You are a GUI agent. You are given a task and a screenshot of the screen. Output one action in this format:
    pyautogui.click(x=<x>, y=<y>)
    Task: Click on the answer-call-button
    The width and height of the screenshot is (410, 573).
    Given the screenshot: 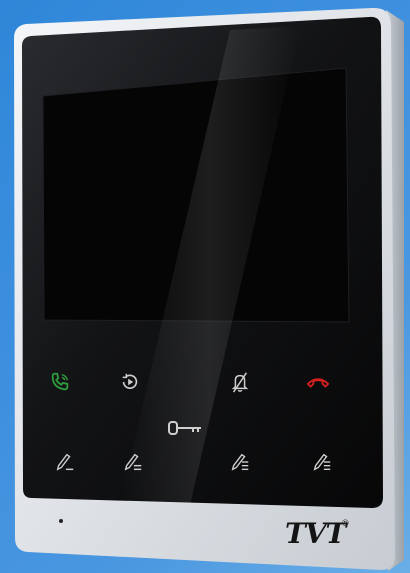 What is the action you would take?
    pyautogui.click(x=60, y=382)
    